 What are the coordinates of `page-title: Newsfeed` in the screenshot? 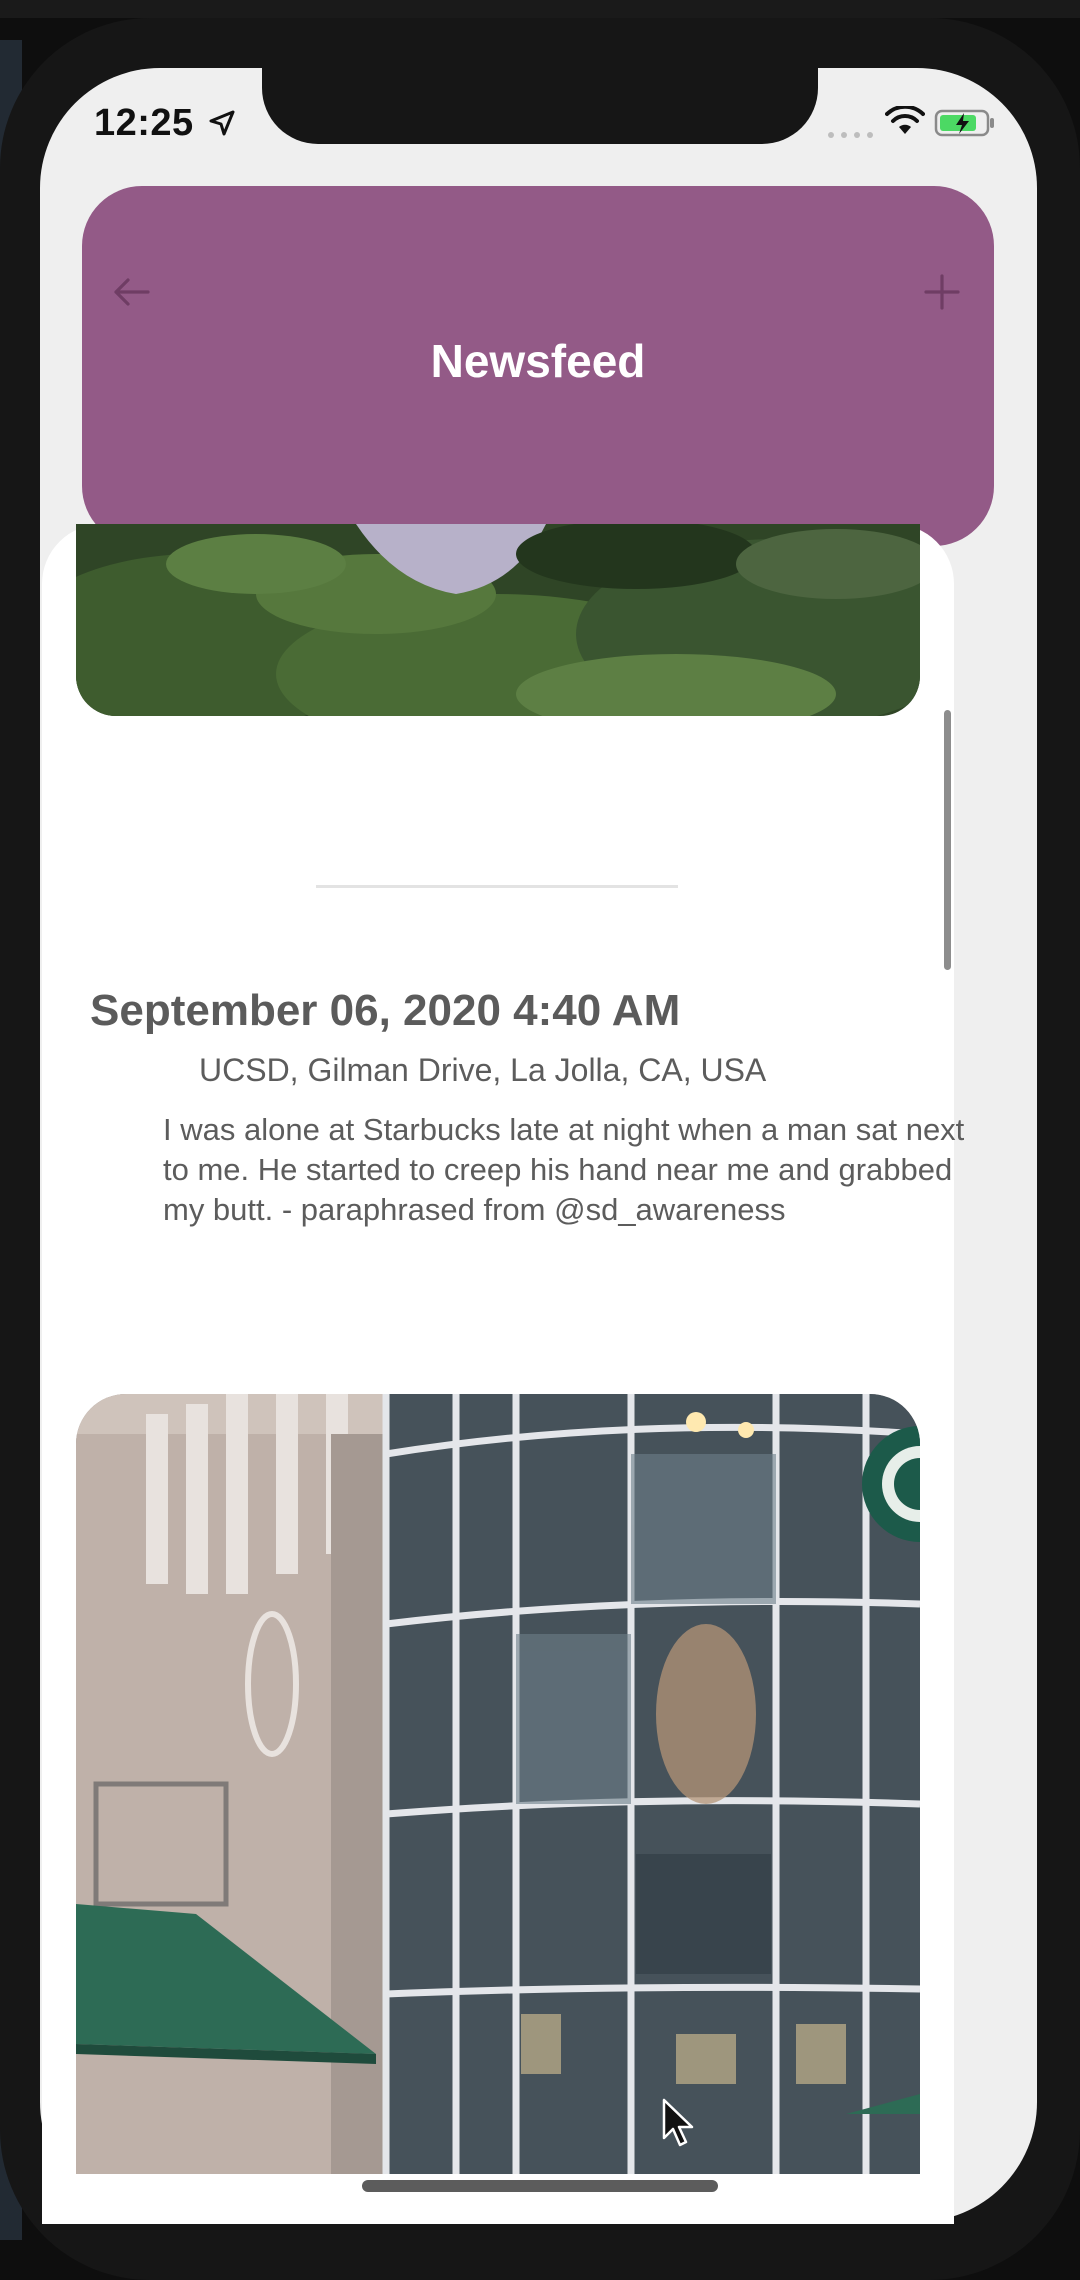 It's located at (538, 361).